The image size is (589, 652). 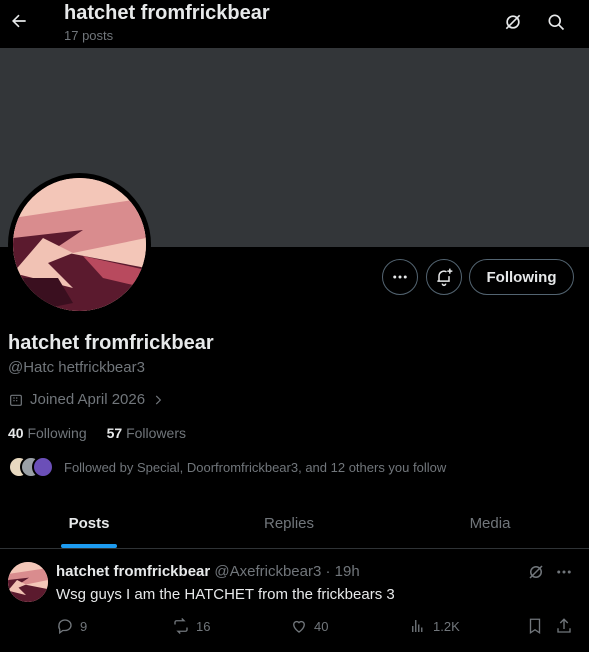 What do you see at coordinates (521, 277) in the screenshot?
I see `following-button: Following` at bounding box center [521, 277].